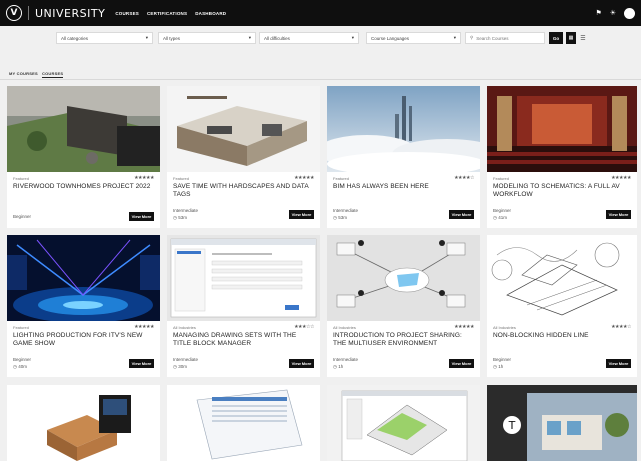 This screenshot has height=461, width=641. Describe the element at coordinates (598, 13) in the screenshot. I see `notification-bell-icon: ⚑` at that location.